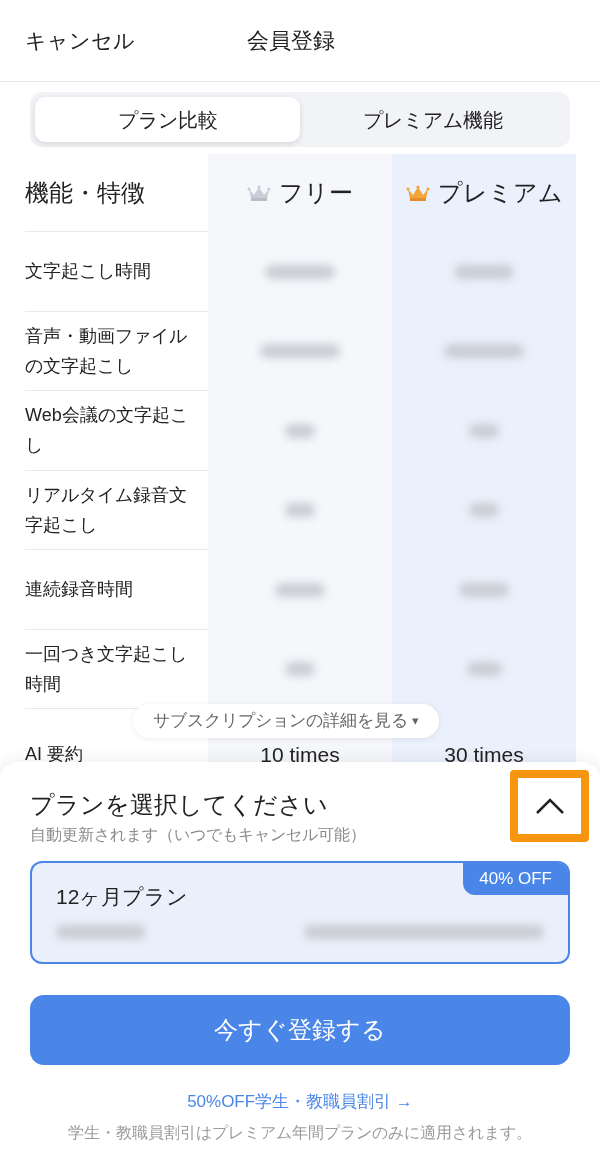  Describe the element at coordinates (88, 272) in the screenshot. I see `feature-label: 文字起こし時間` at that location.